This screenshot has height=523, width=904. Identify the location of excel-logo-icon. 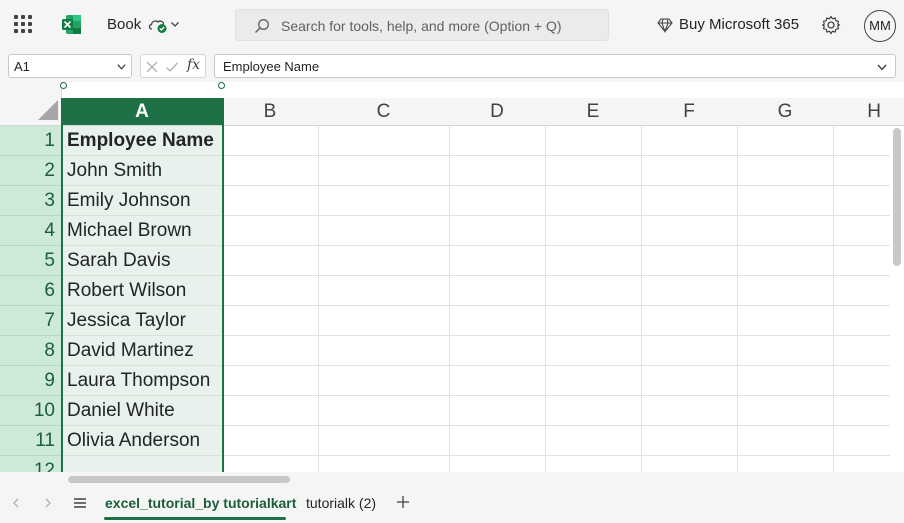
(71, 24).